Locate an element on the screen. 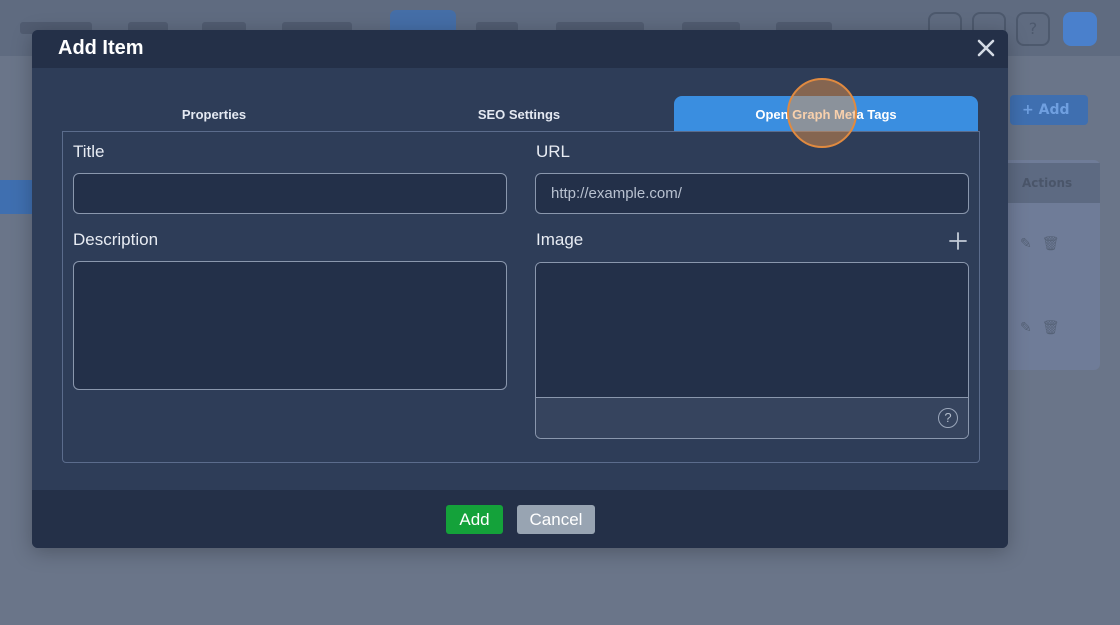  image-label: Image is located at coordinates (560, 239).